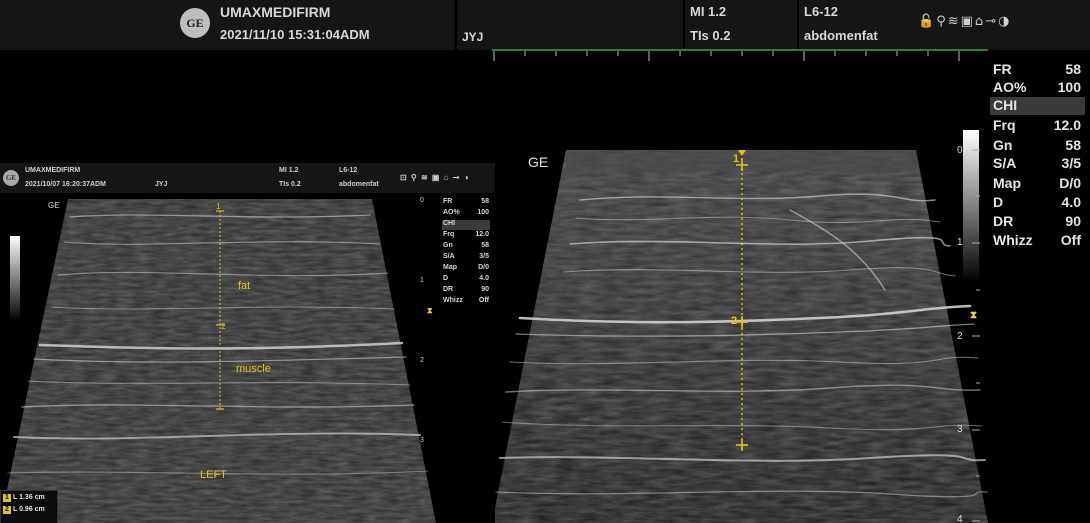 The width and height of the screenshot is (1090, 523). I want to click on param-chi: CHI, so click(1037, 106).